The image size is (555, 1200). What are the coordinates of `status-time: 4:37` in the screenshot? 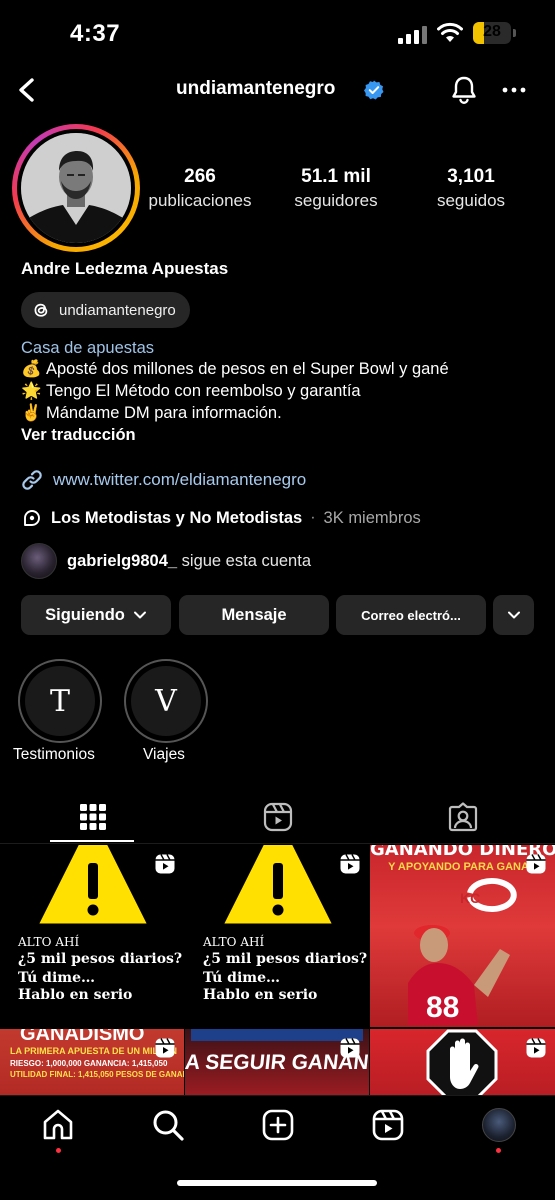 It's located at (95, 33).